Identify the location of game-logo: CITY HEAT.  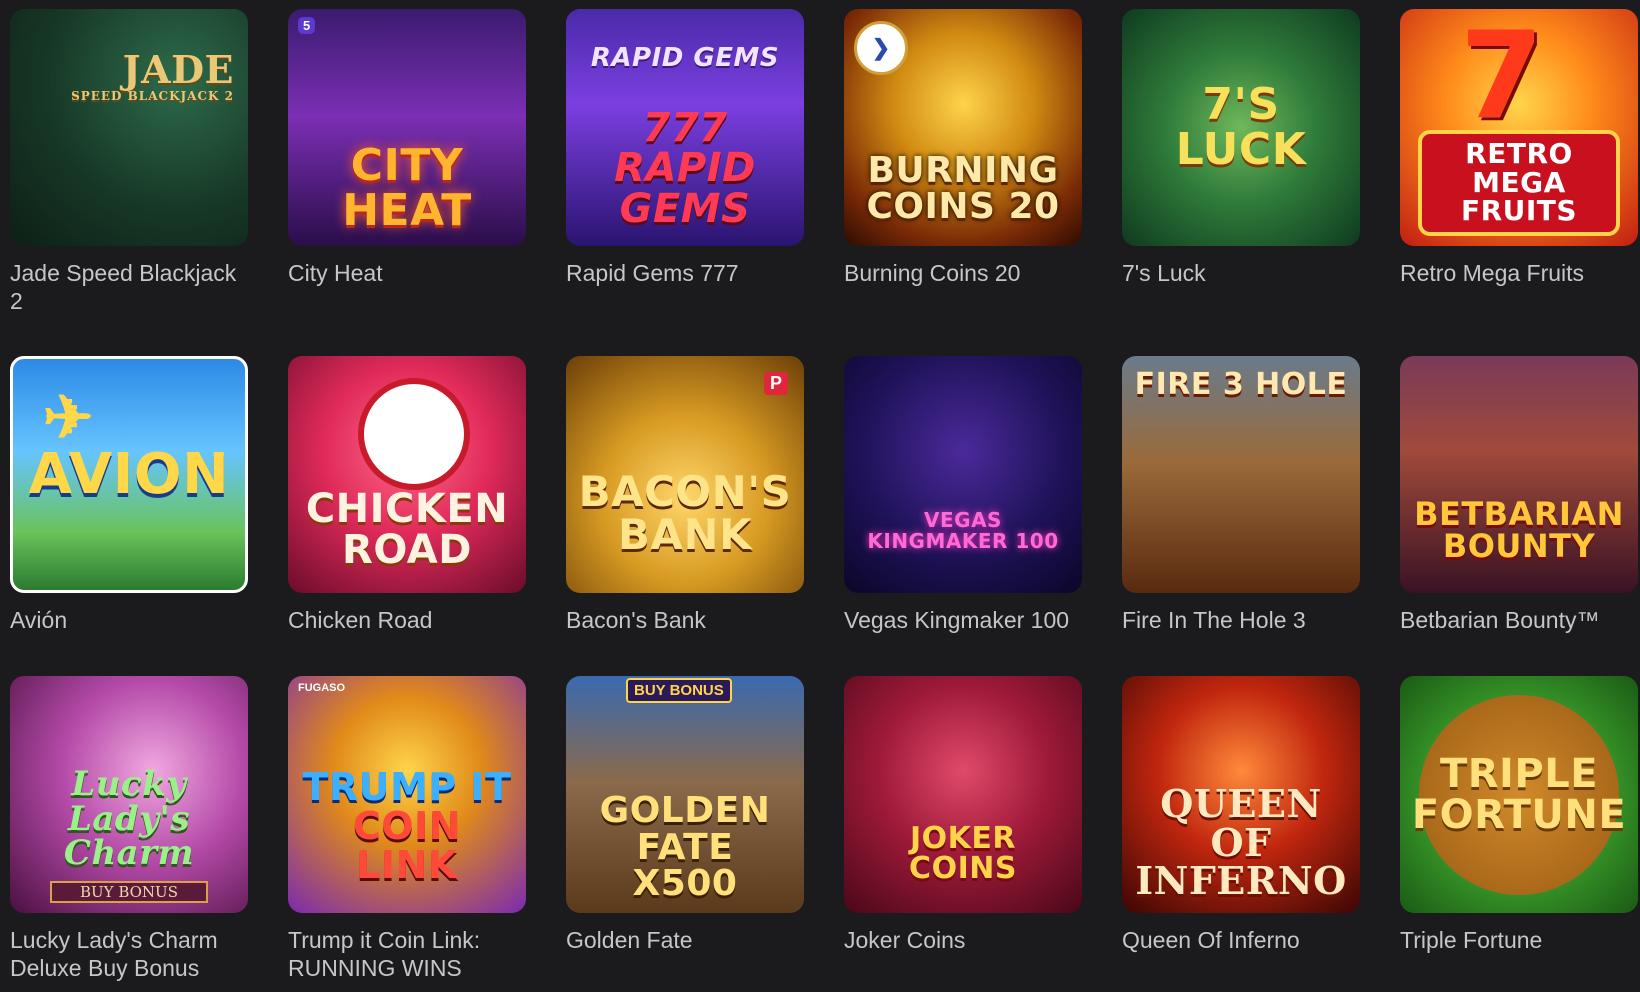
(407, 188).